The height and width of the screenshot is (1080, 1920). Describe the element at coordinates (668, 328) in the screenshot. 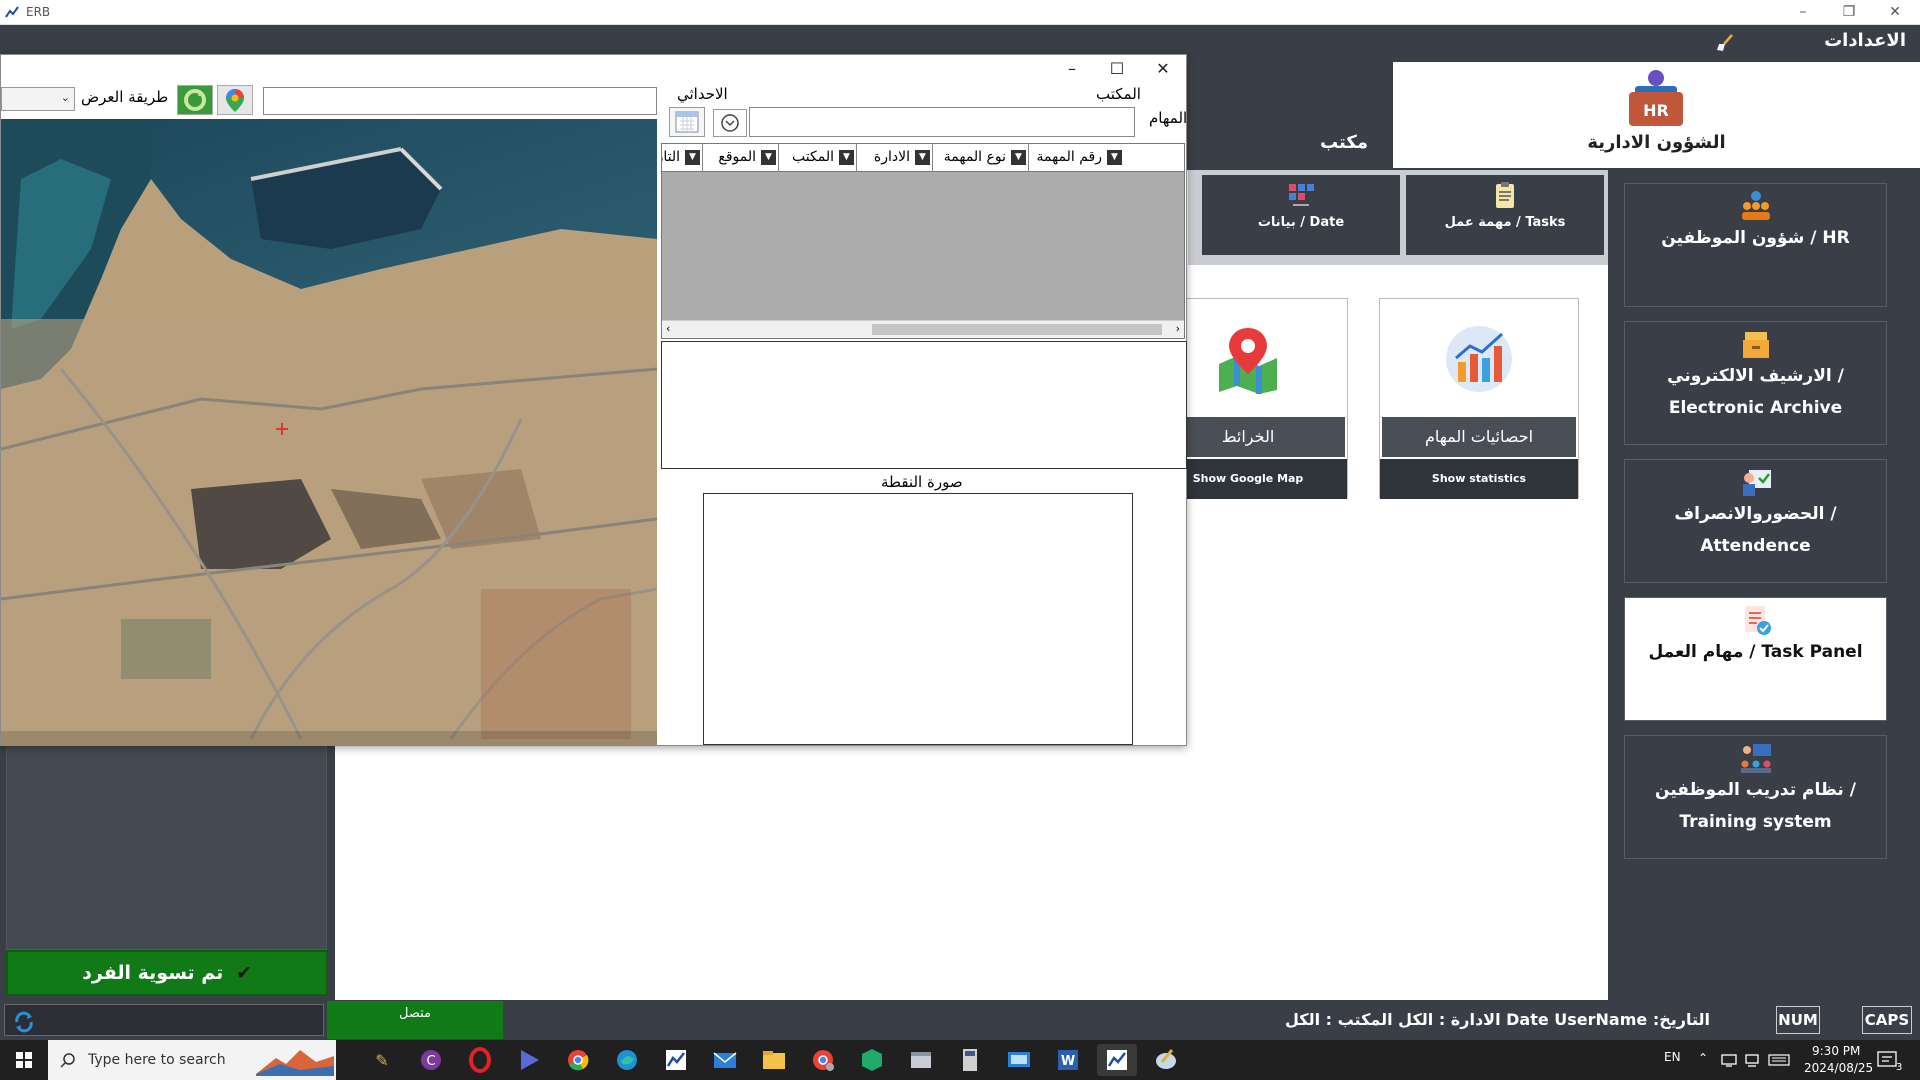

I see `scroll-left-icon: ‹` at that location.